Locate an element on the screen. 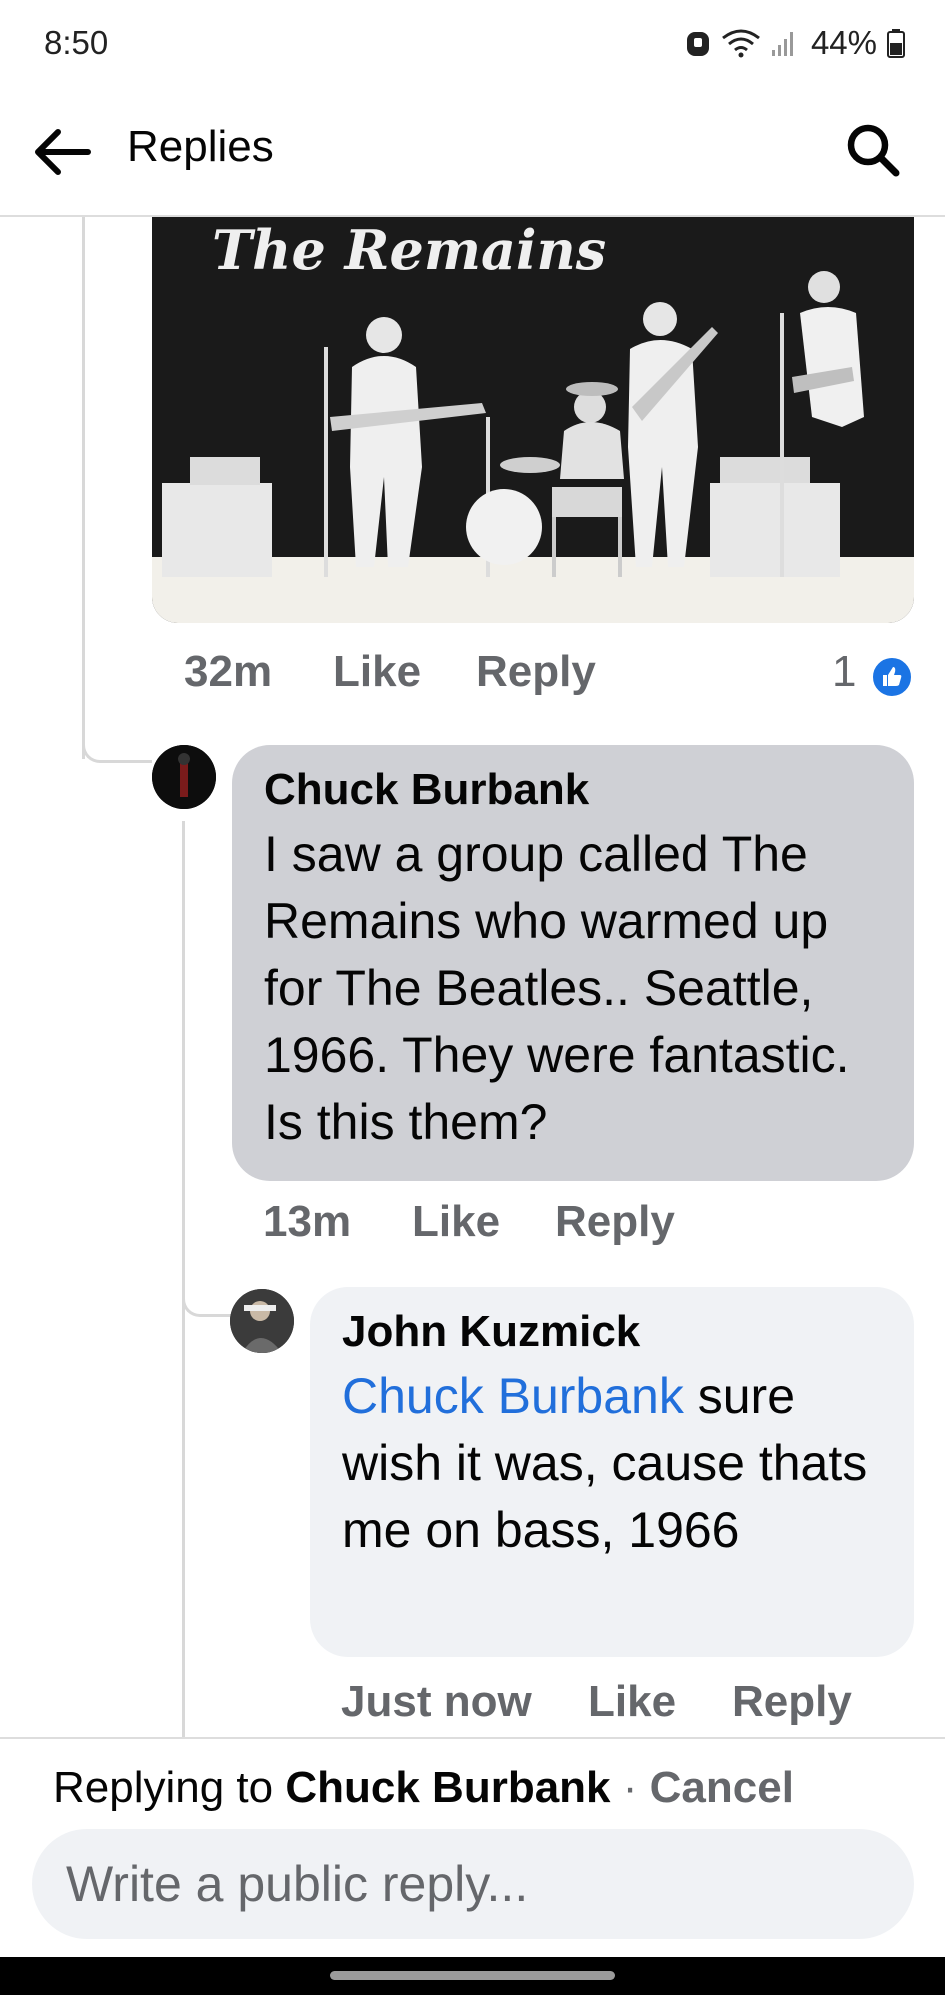 This screenshot has width=945, height=1995. comment-actions: 13m Like Reply is located at coordinates (472, 1227).